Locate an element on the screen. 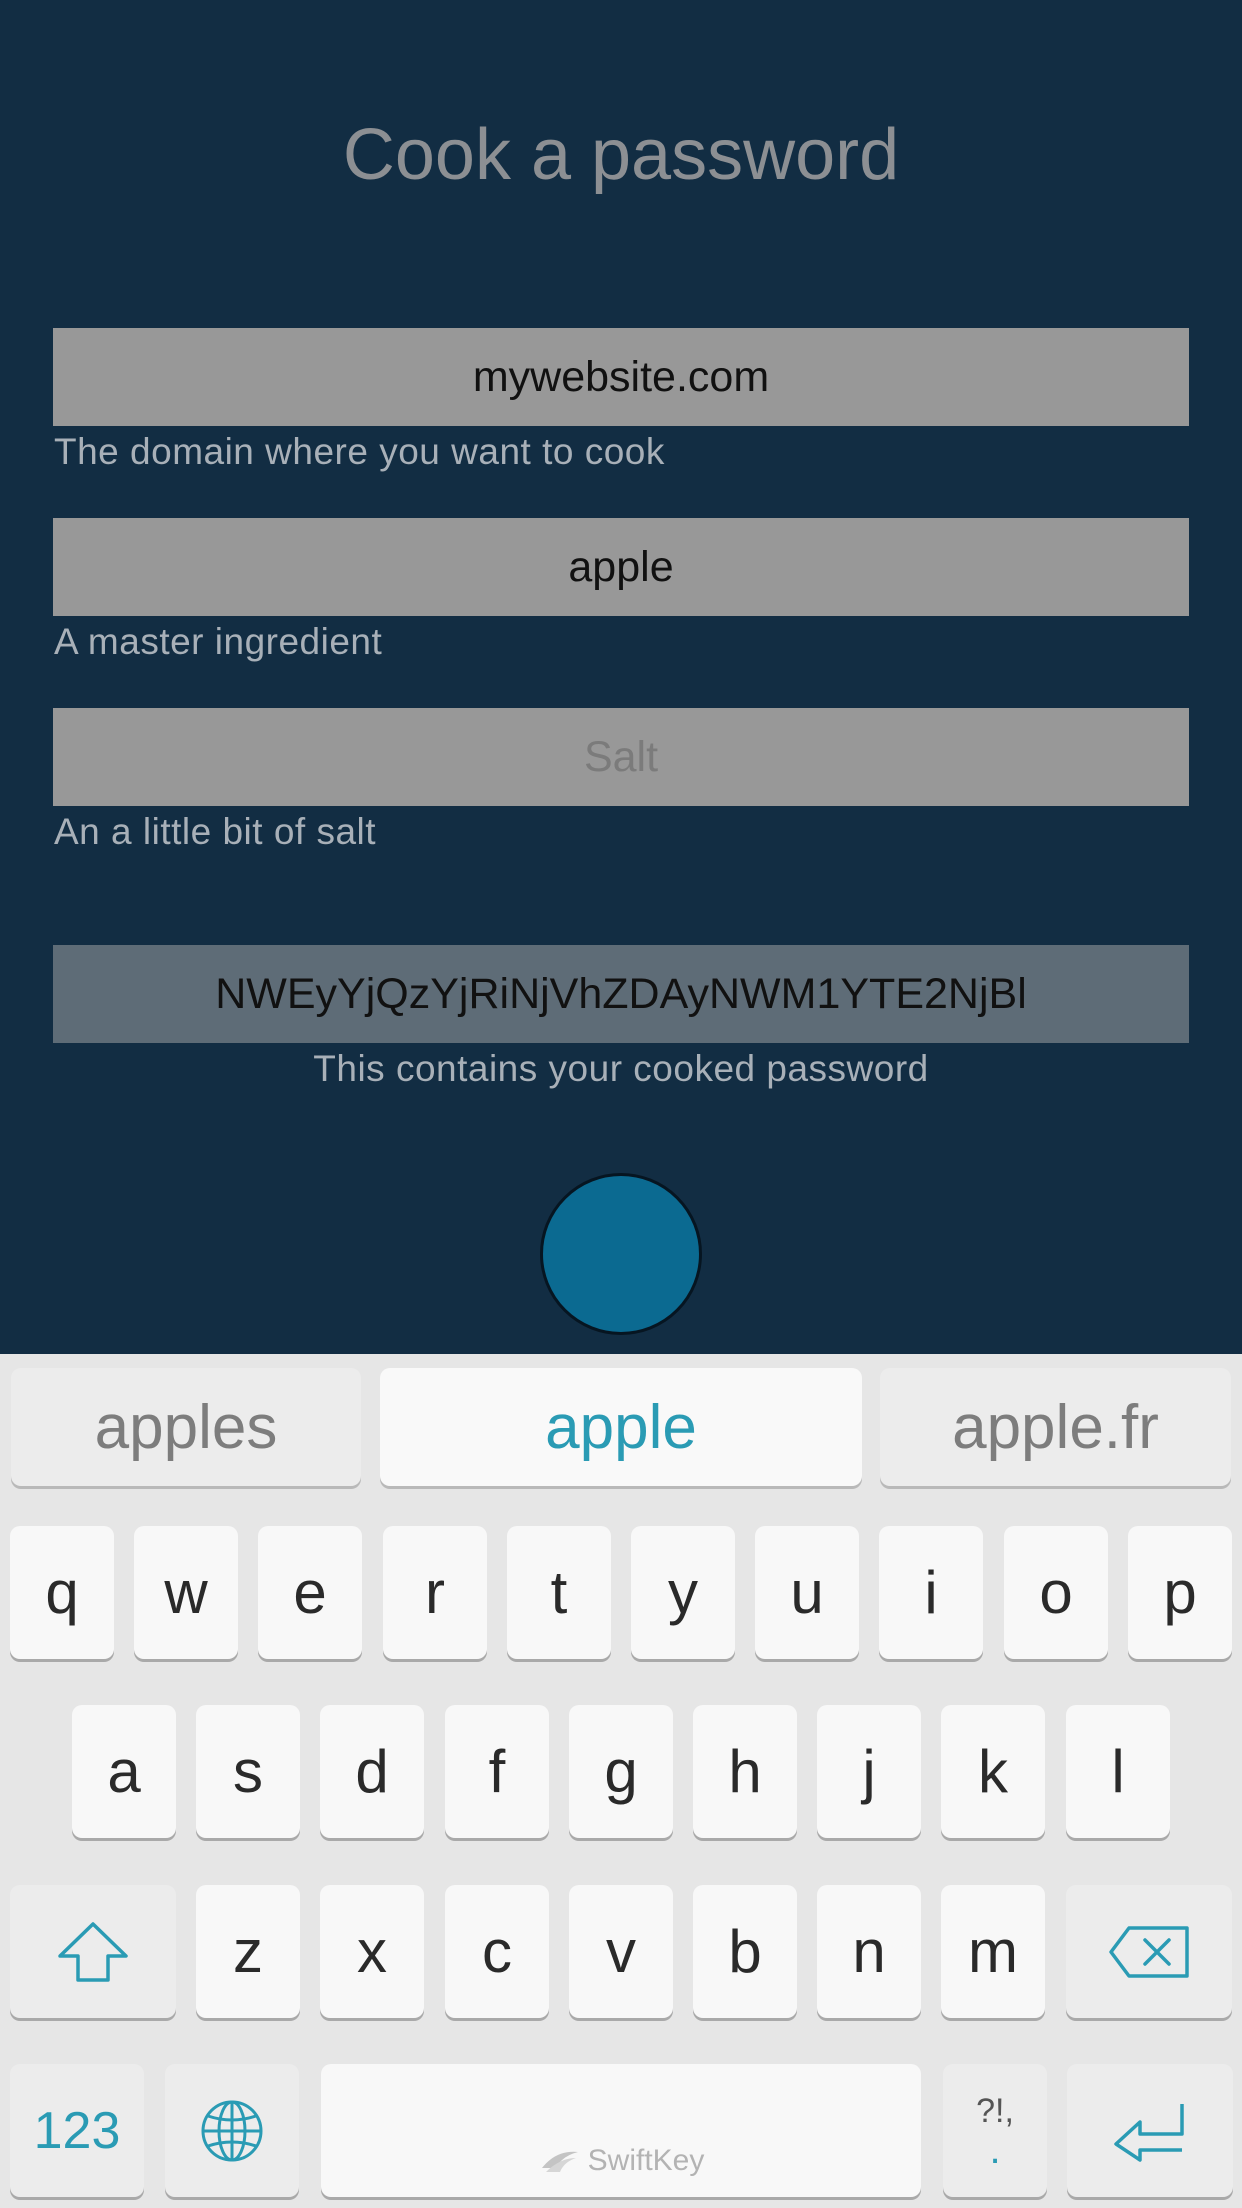  shift-key is located at coordinates (93, 1951).